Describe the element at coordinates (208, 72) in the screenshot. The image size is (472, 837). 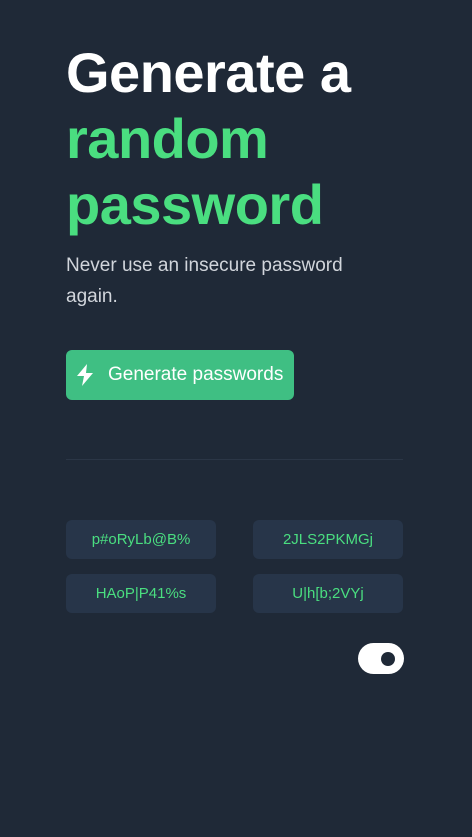
I see `title-line-1: Generate a` at that location.